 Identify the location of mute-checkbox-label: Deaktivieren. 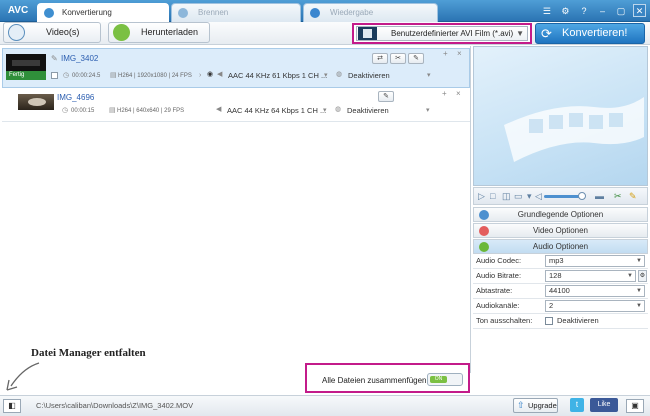
(578, 320).